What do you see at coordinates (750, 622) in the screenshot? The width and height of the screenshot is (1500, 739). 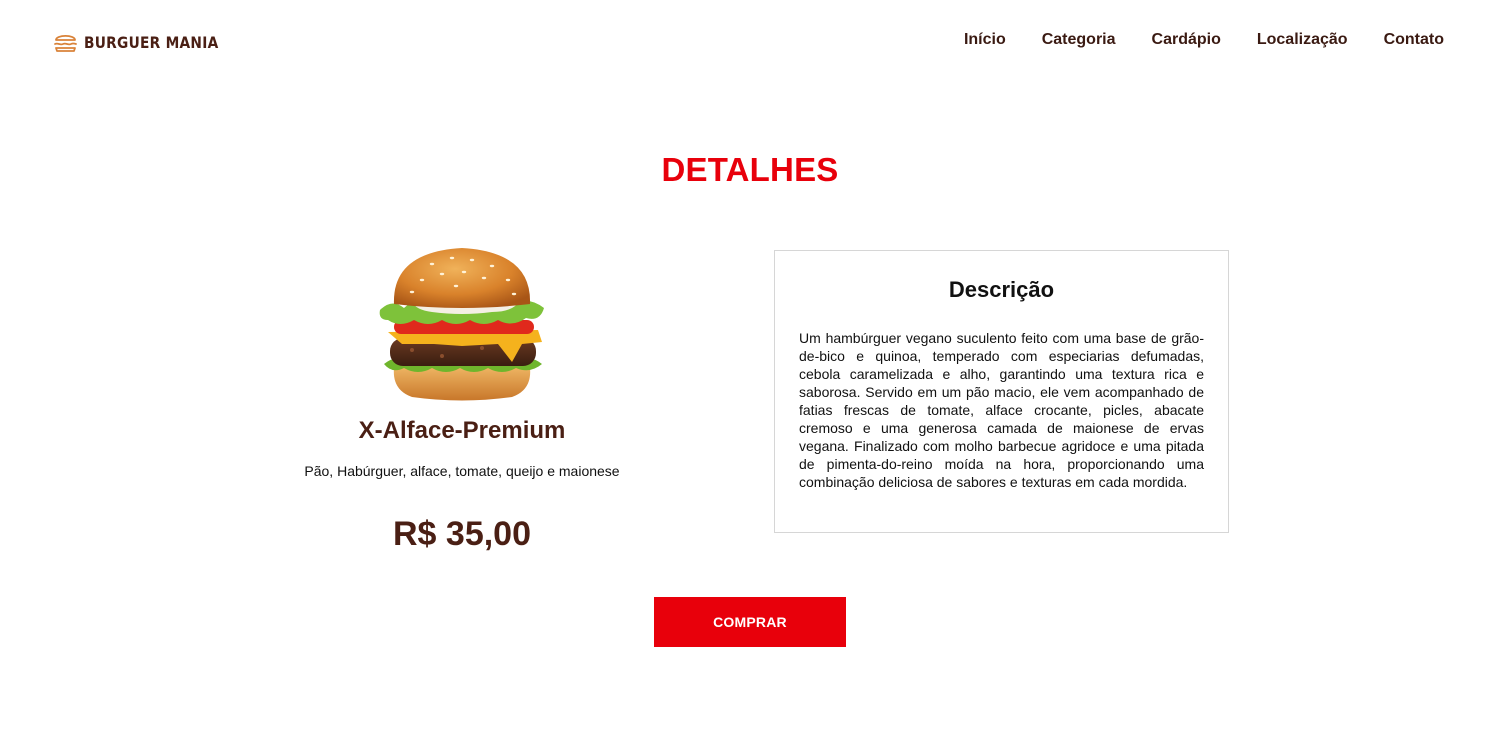 I see `buy-button: COMPRAR` at bounding box center [750, 622].